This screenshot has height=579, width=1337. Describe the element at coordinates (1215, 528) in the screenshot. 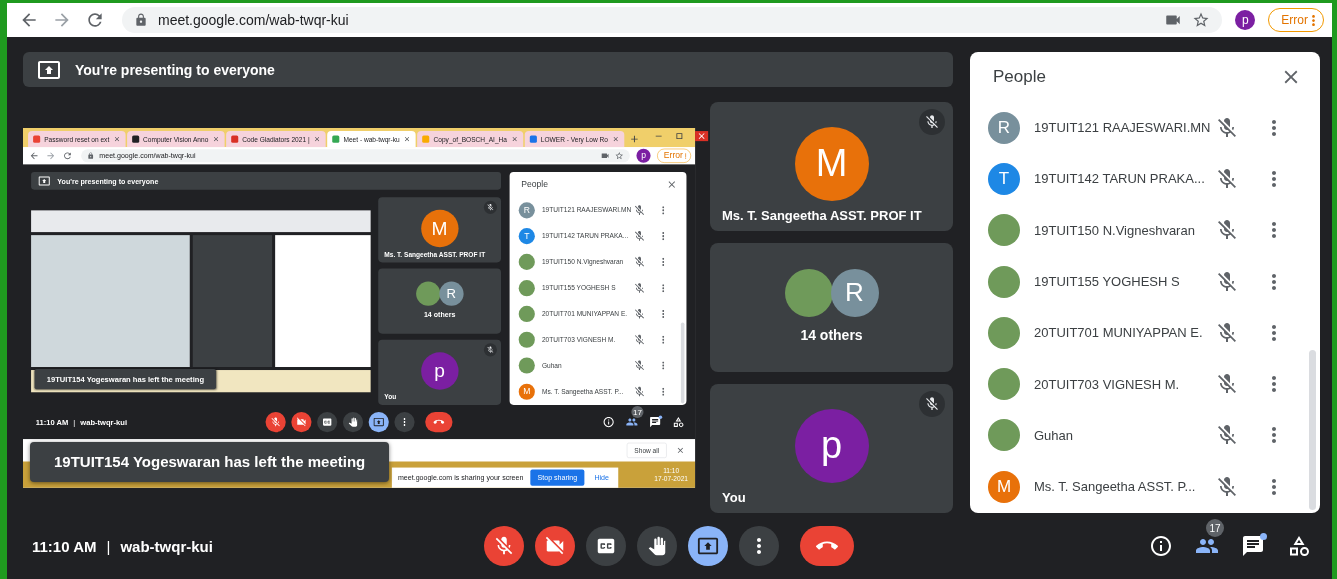

I see `participant-count-badge: 17` at that location.